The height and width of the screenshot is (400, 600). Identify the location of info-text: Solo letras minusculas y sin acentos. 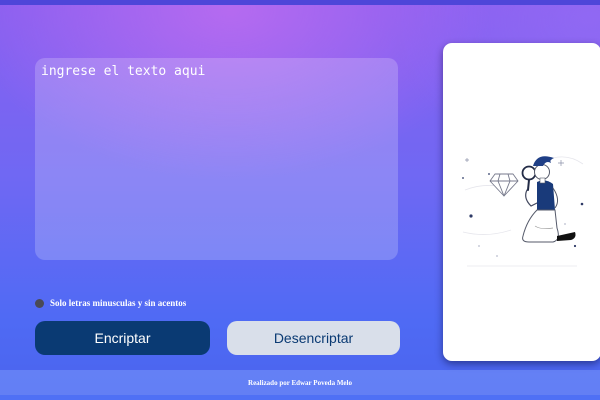
(118, 303).